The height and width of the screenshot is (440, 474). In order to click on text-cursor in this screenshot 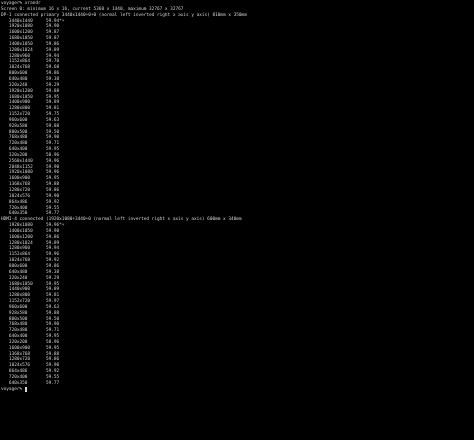, I will do `click(26, 389)`.